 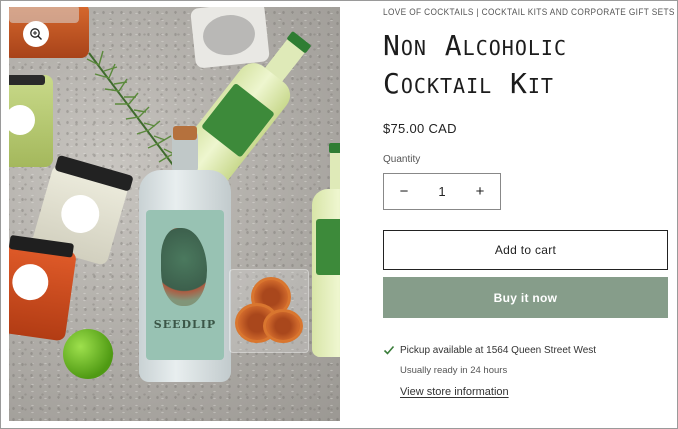 I want to click on pickup-ready-time: Usually ready in 24 hours, so click(x=454, y=370).